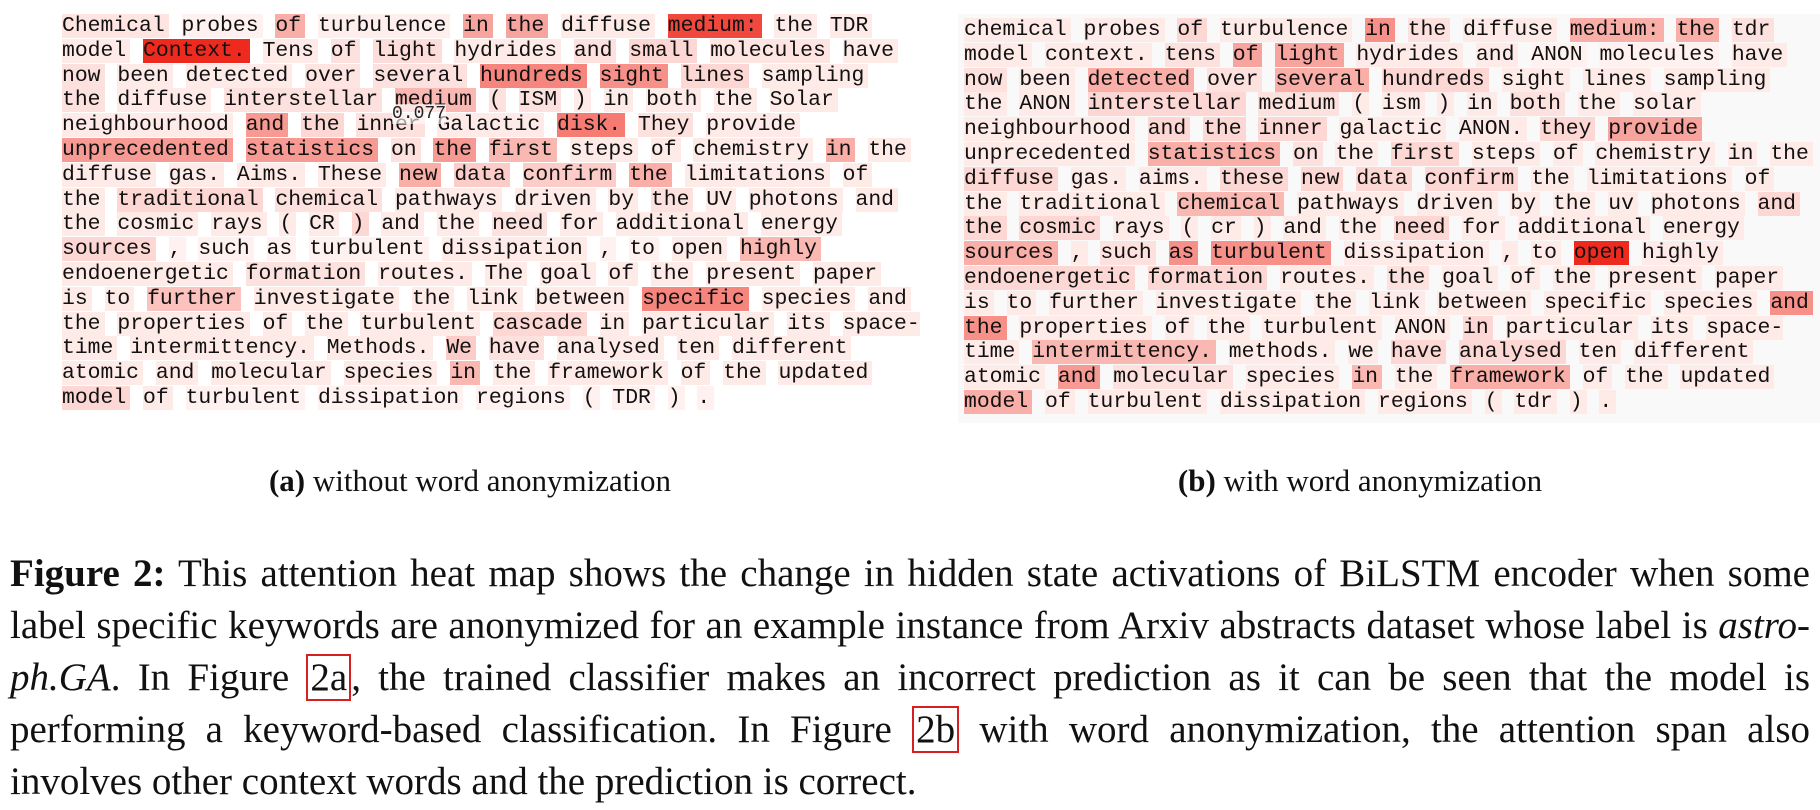  Describe the element at coordinates (1350, 203) in the screenshot. I see `heatmap-b-word: pathways` at that location.